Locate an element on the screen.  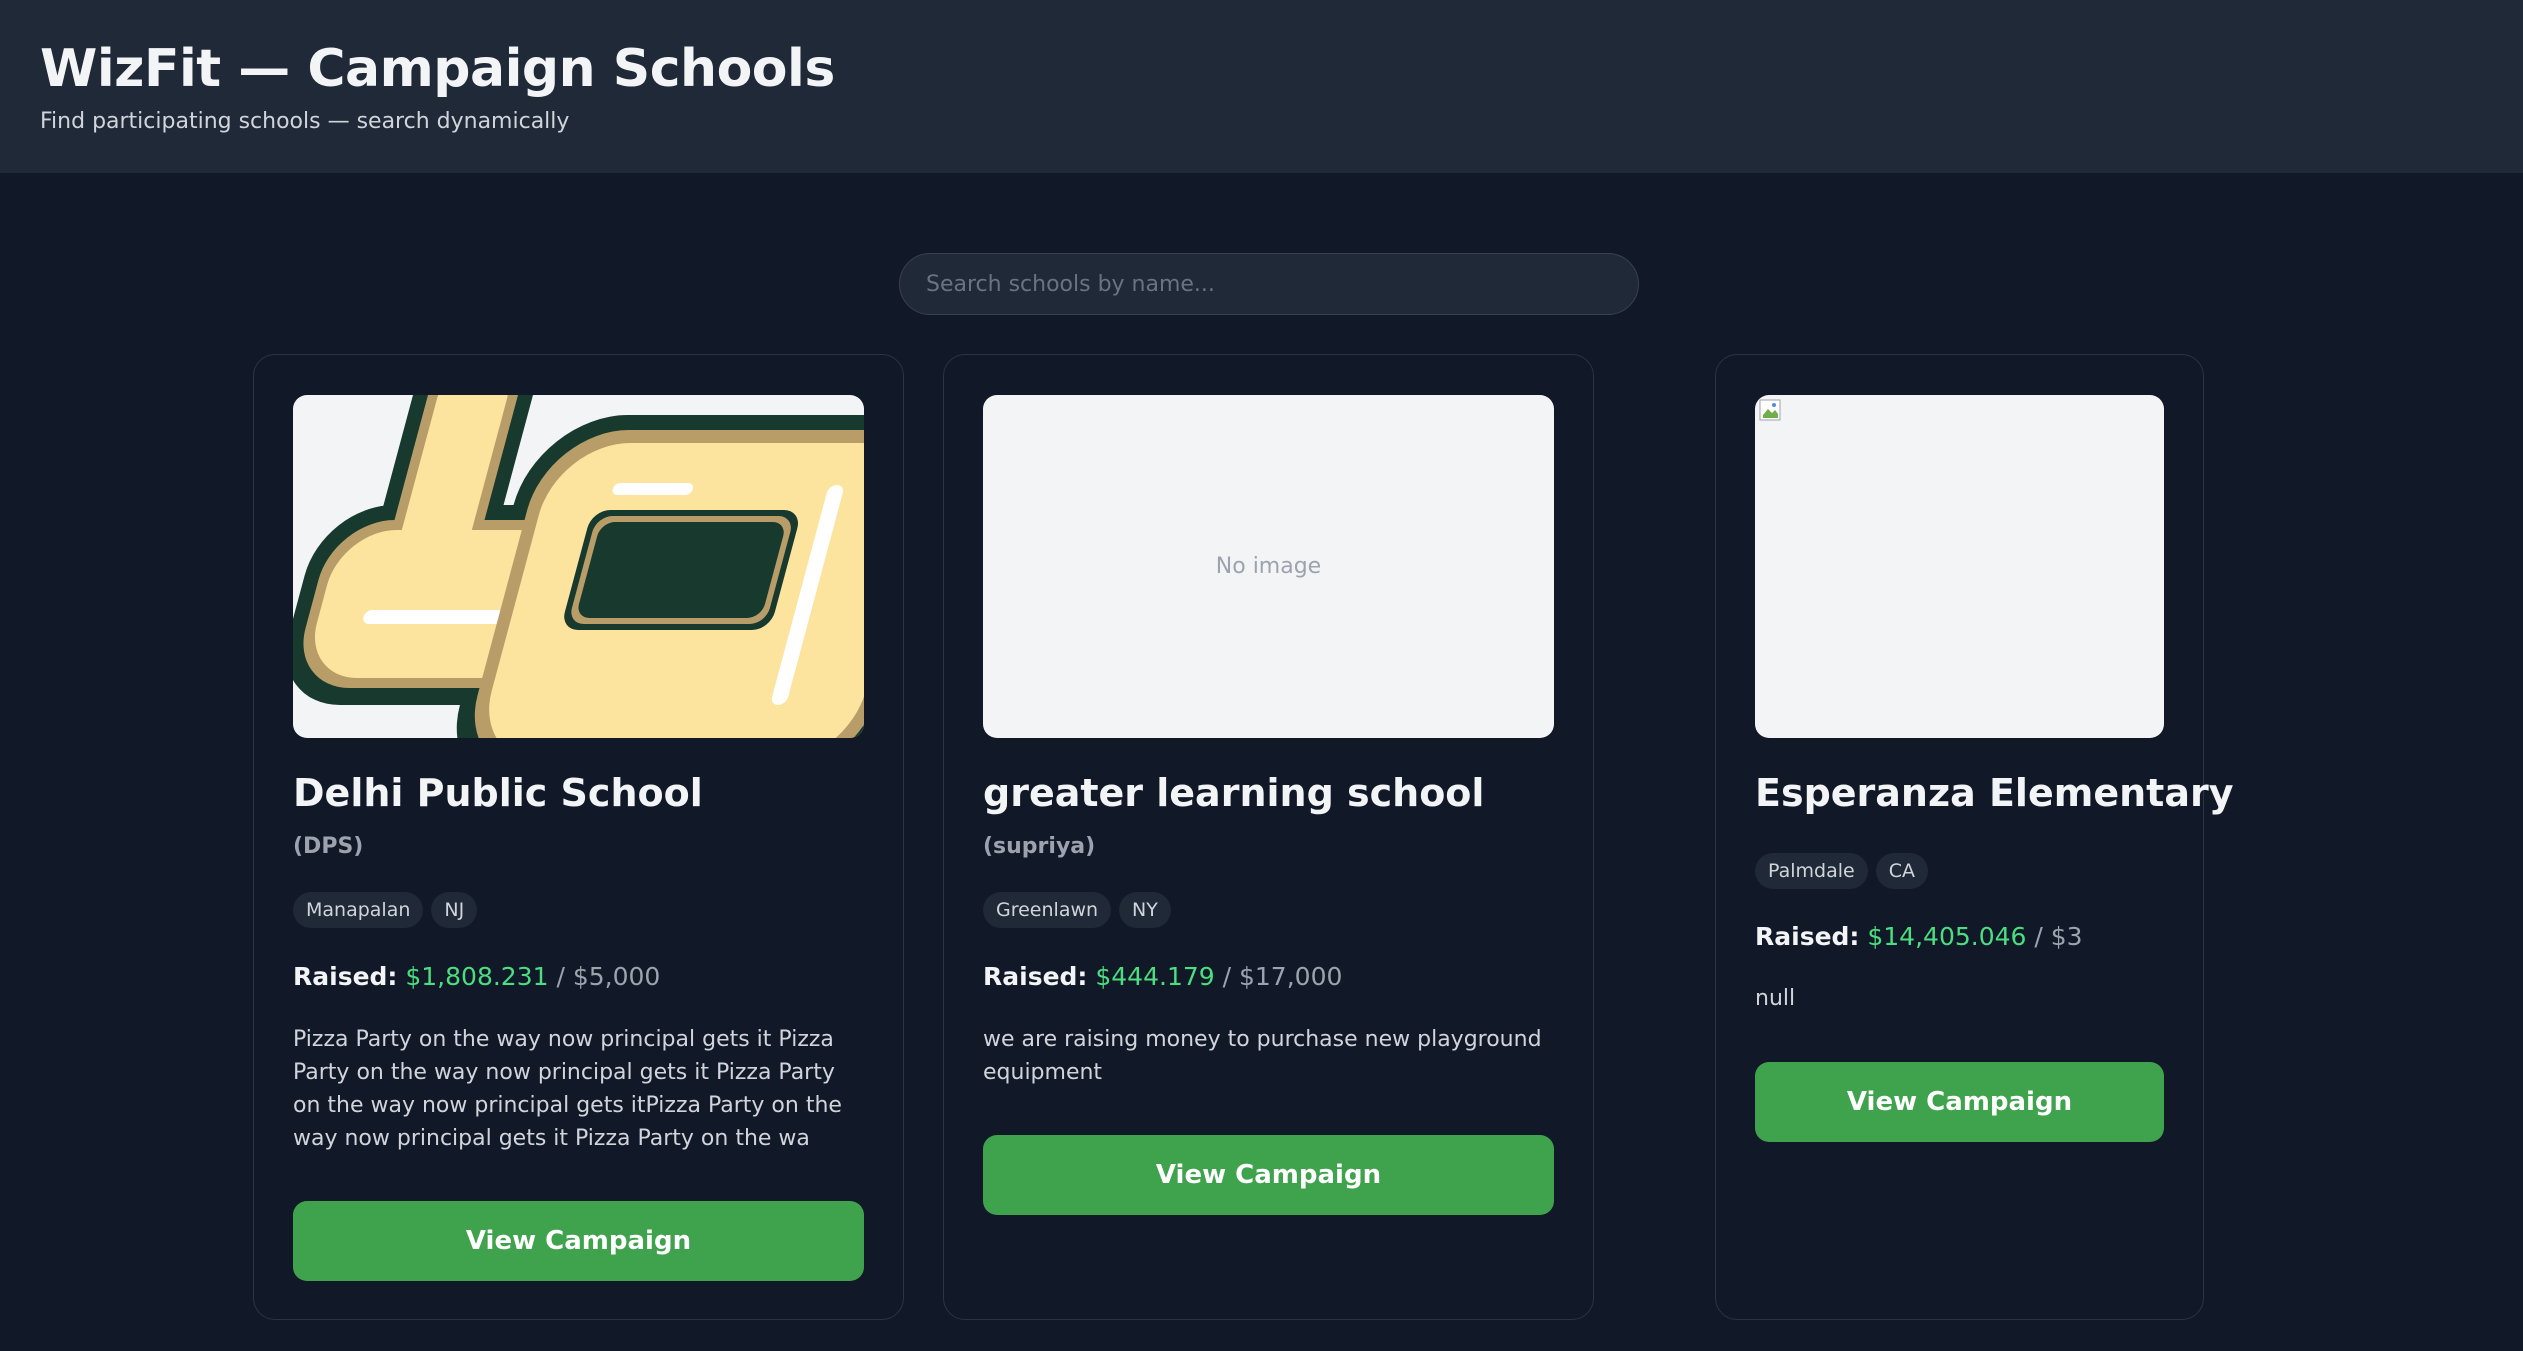
city-tag: Palmdale is located at coordinates (1811, 871).